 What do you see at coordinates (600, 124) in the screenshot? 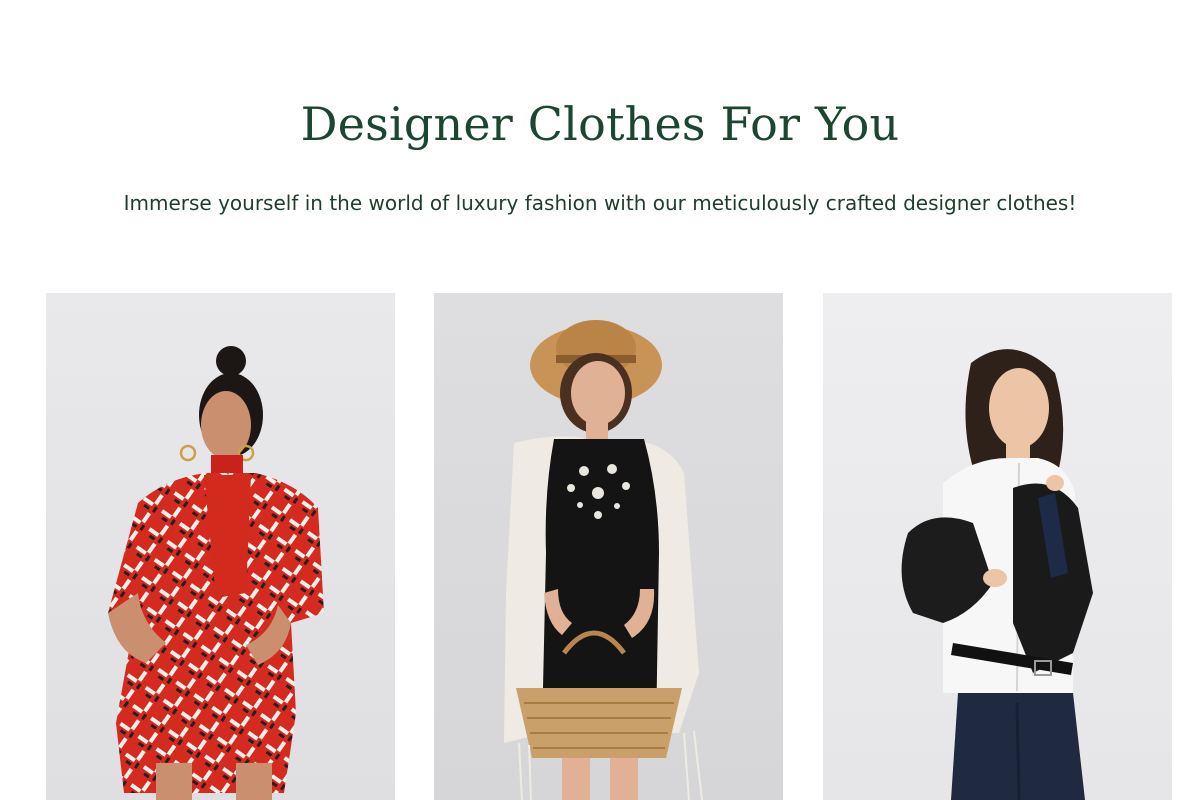
I see `section-title: Designer Clothes For You` at bounding box center [600, 124].